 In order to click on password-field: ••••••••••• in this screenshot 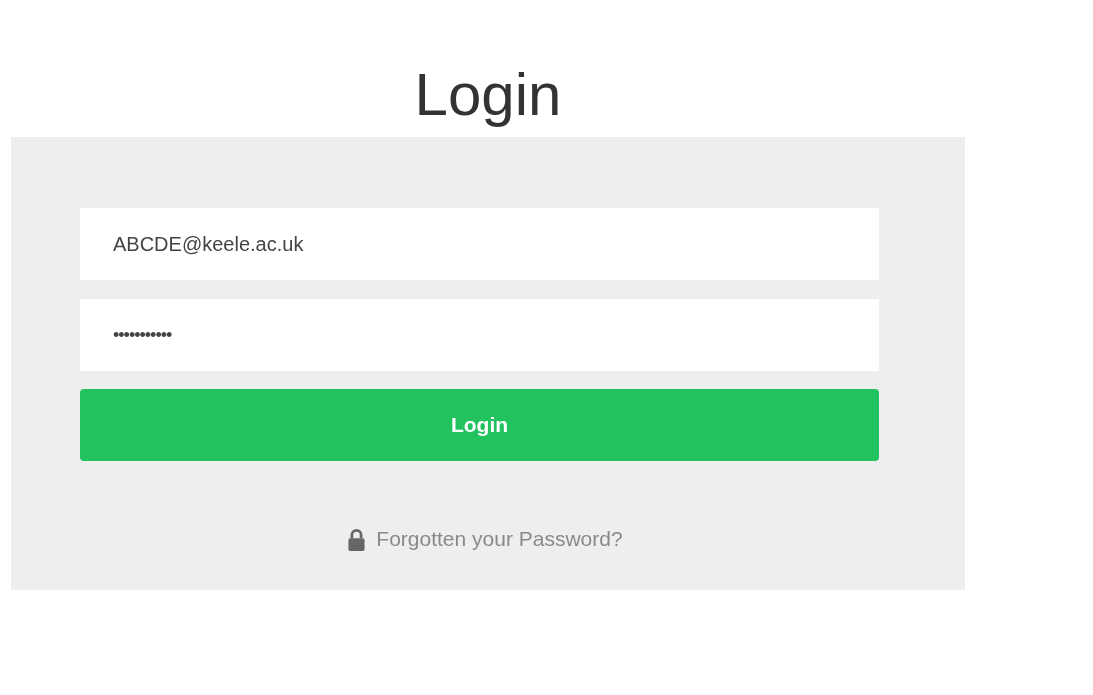, I will do `click(479, 335)`.